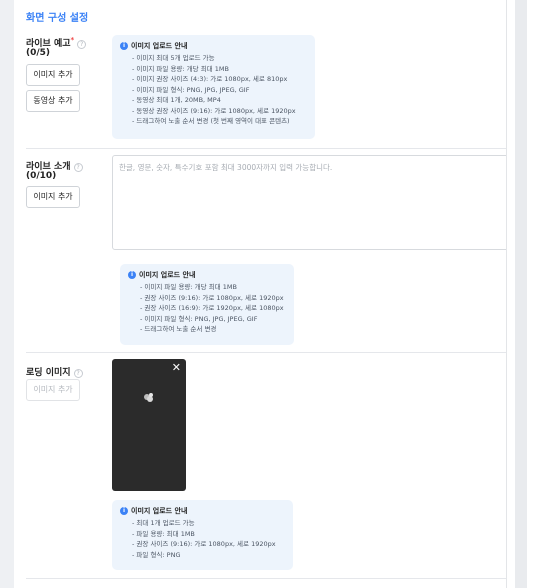 The width and height of the screenshot is (543, 588). I want to click on loading-image-label: 로딩 이미지?, so click(54, 371).